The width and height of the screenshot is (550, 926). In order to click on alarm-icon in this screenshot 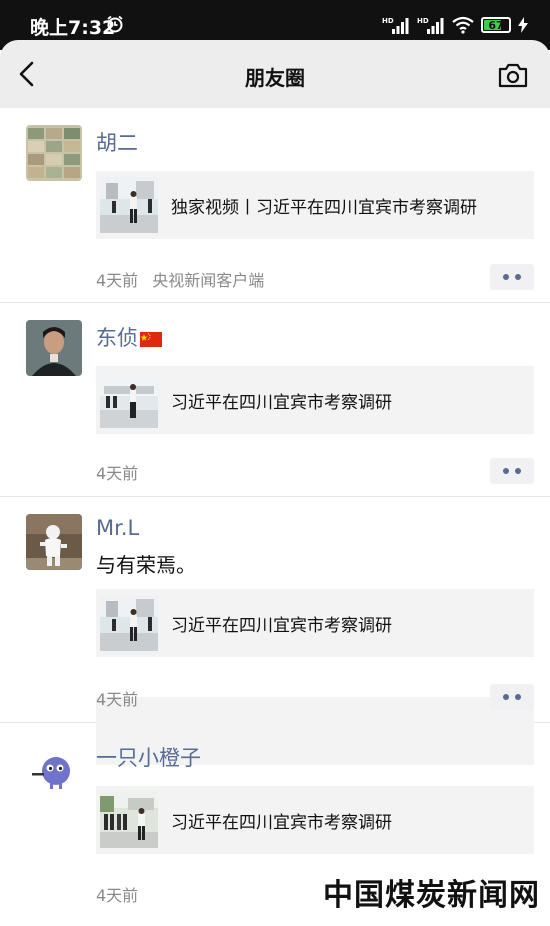, I will do `click(115, 24)`.